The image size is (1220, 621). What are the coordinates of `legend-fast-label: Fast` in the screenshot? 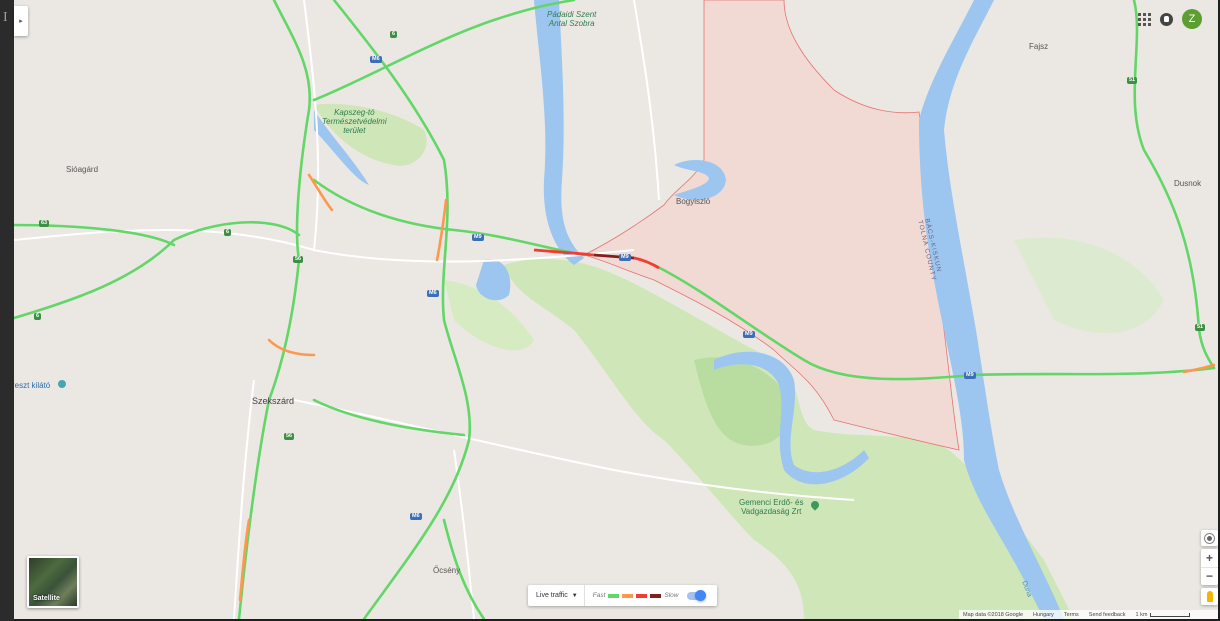 It's located at (599, 595).